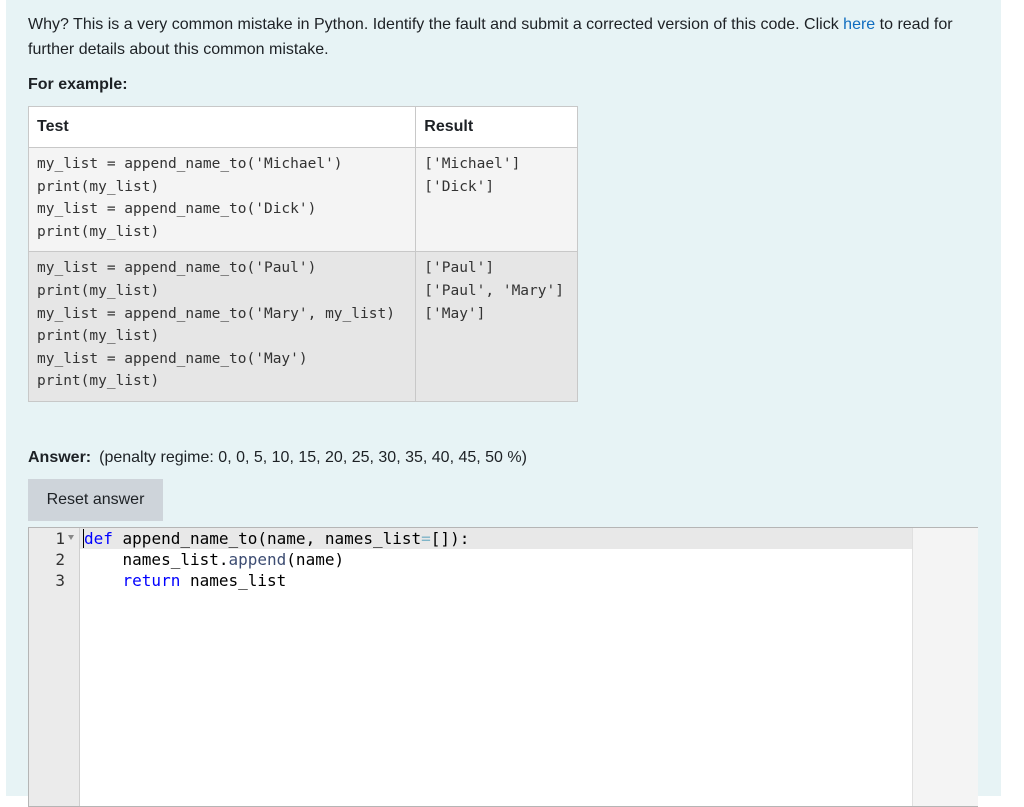 Image resolution: width=1024 pixels, height=807 pixels. I want to click on answer-label: Answer:, so click(60, 457).